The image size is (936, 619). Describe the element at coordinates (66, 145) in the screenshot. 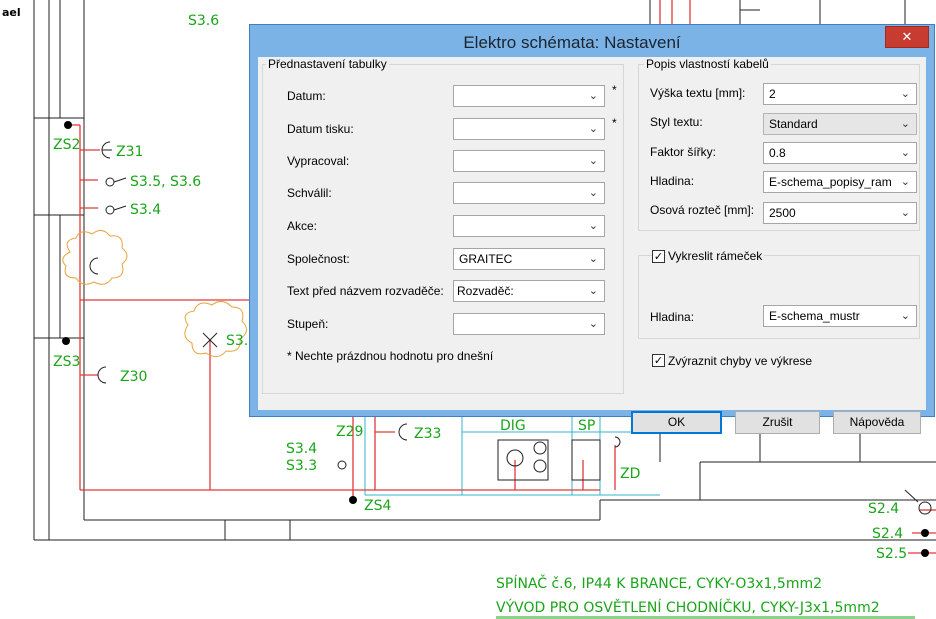

I see `label-zs2: ZS2` at that location.